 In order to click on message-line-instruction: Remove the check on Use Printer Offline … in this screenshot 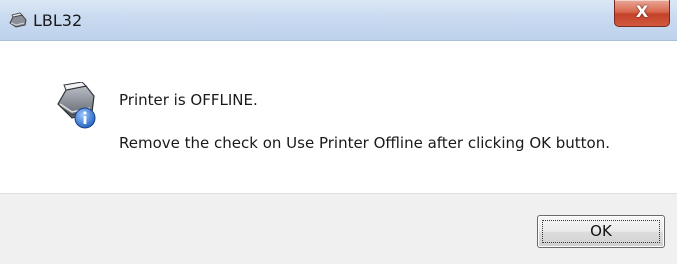, I will do `click(364, 143)`.